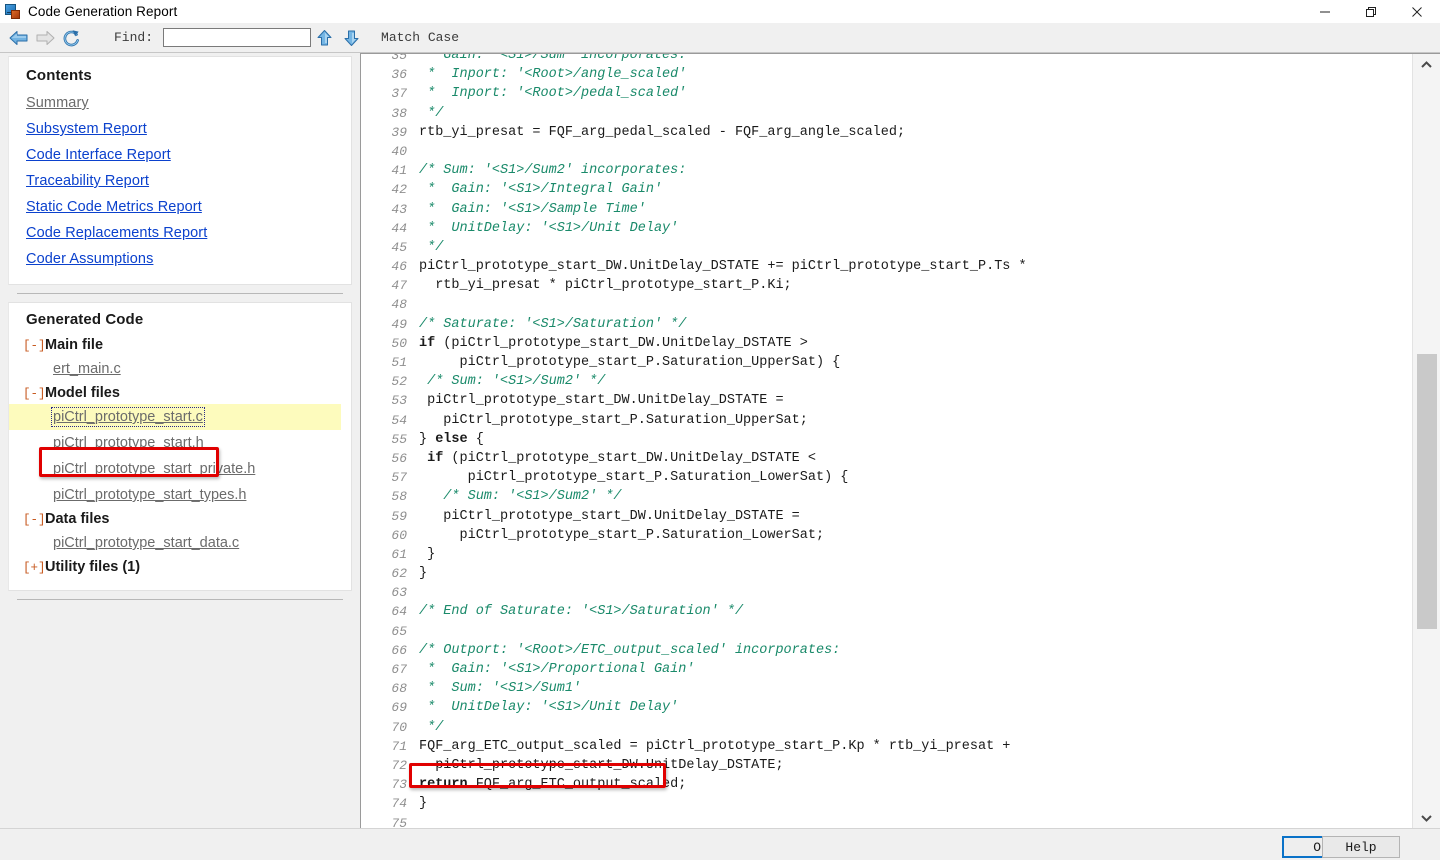 The width and height of the screenshot is (1440, 860). I want to click on code-line: 44 * UnitDelay: '<S1>/Unit Delay', so click(886, 228).